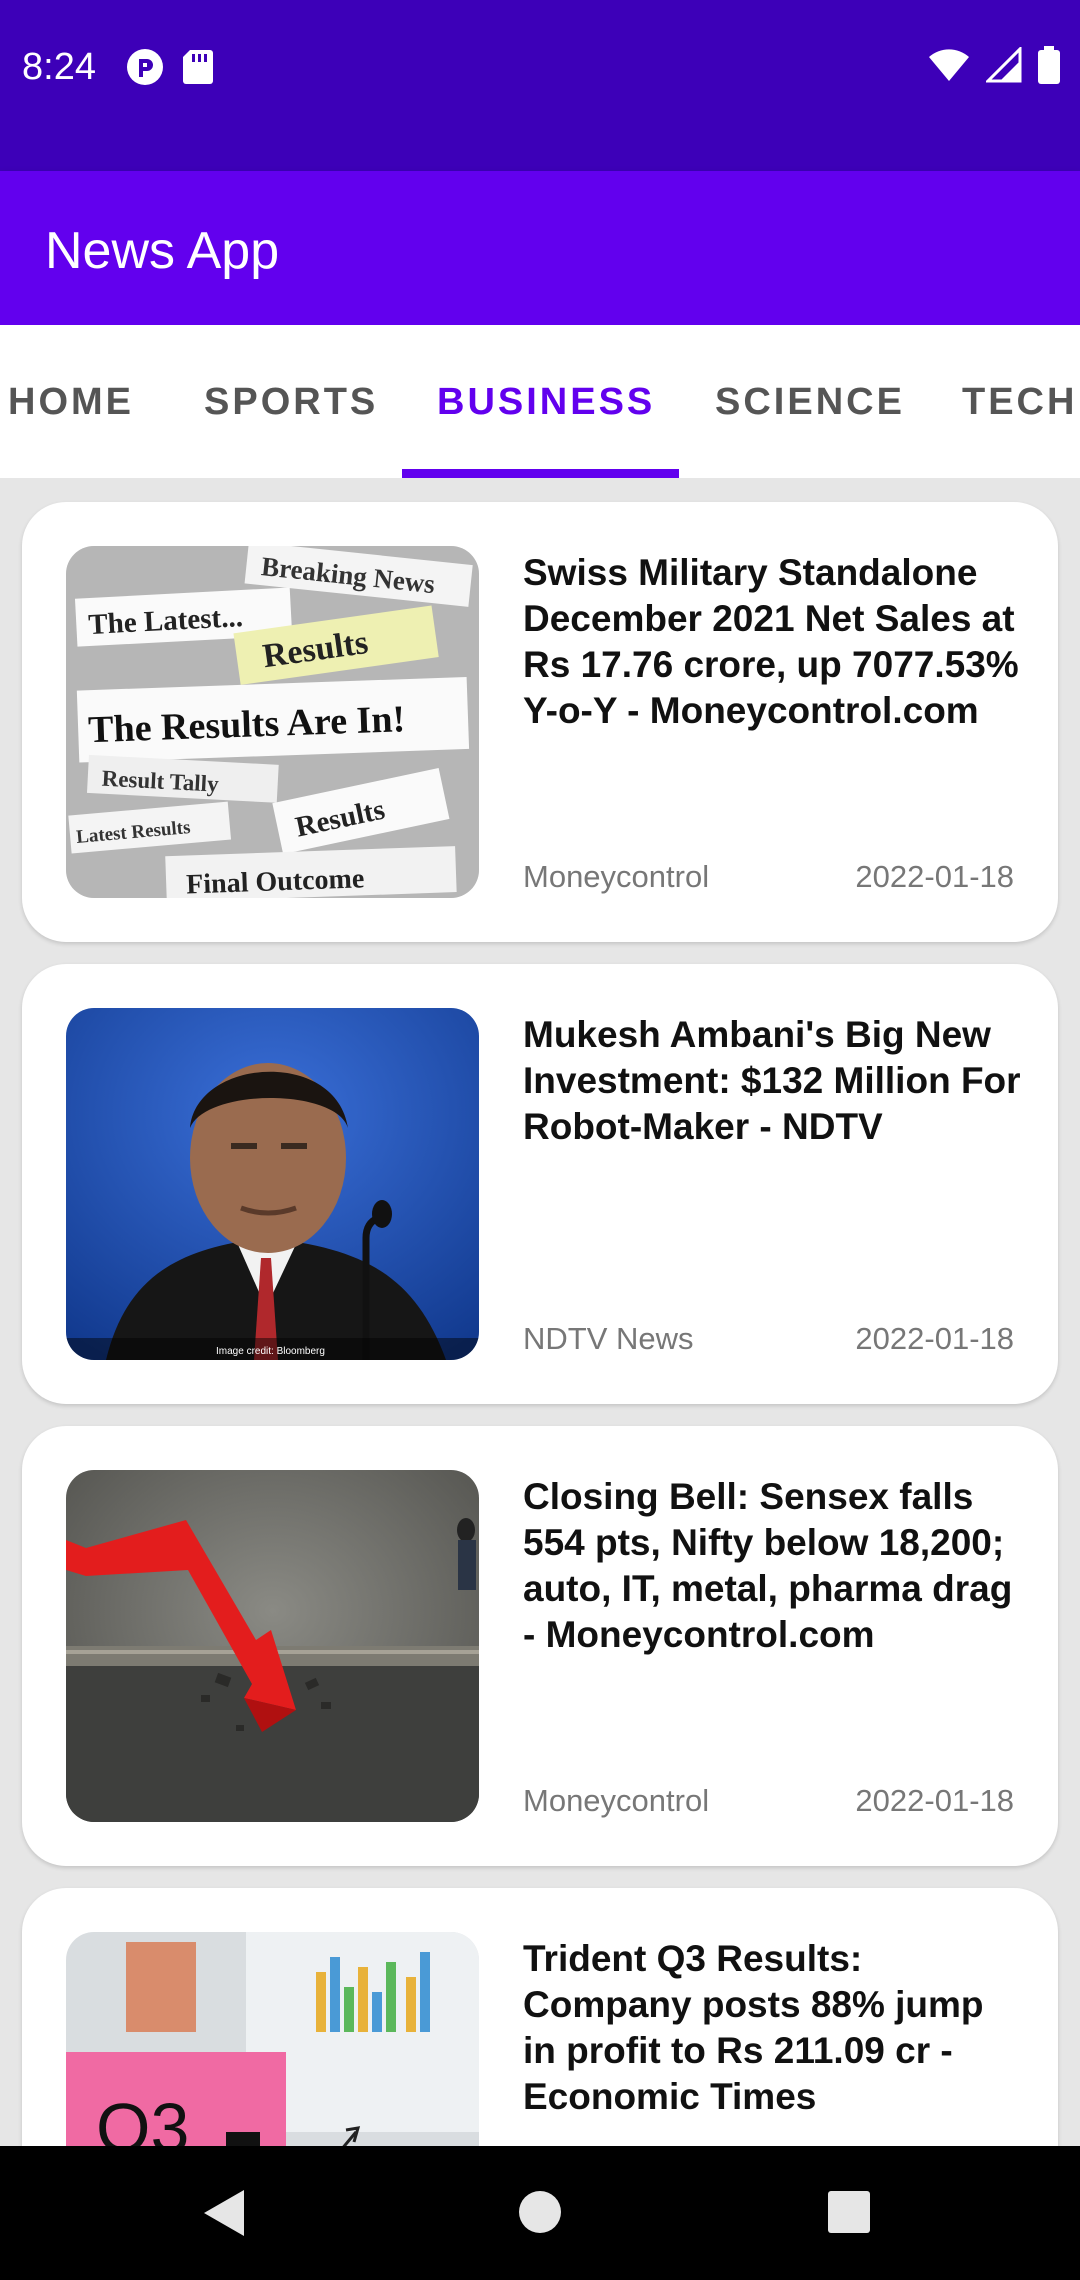 Image resolution: width=1080 pixels, height=2280 pixels. I want to click on tab-sports: SPORTS, so click(291, 402).